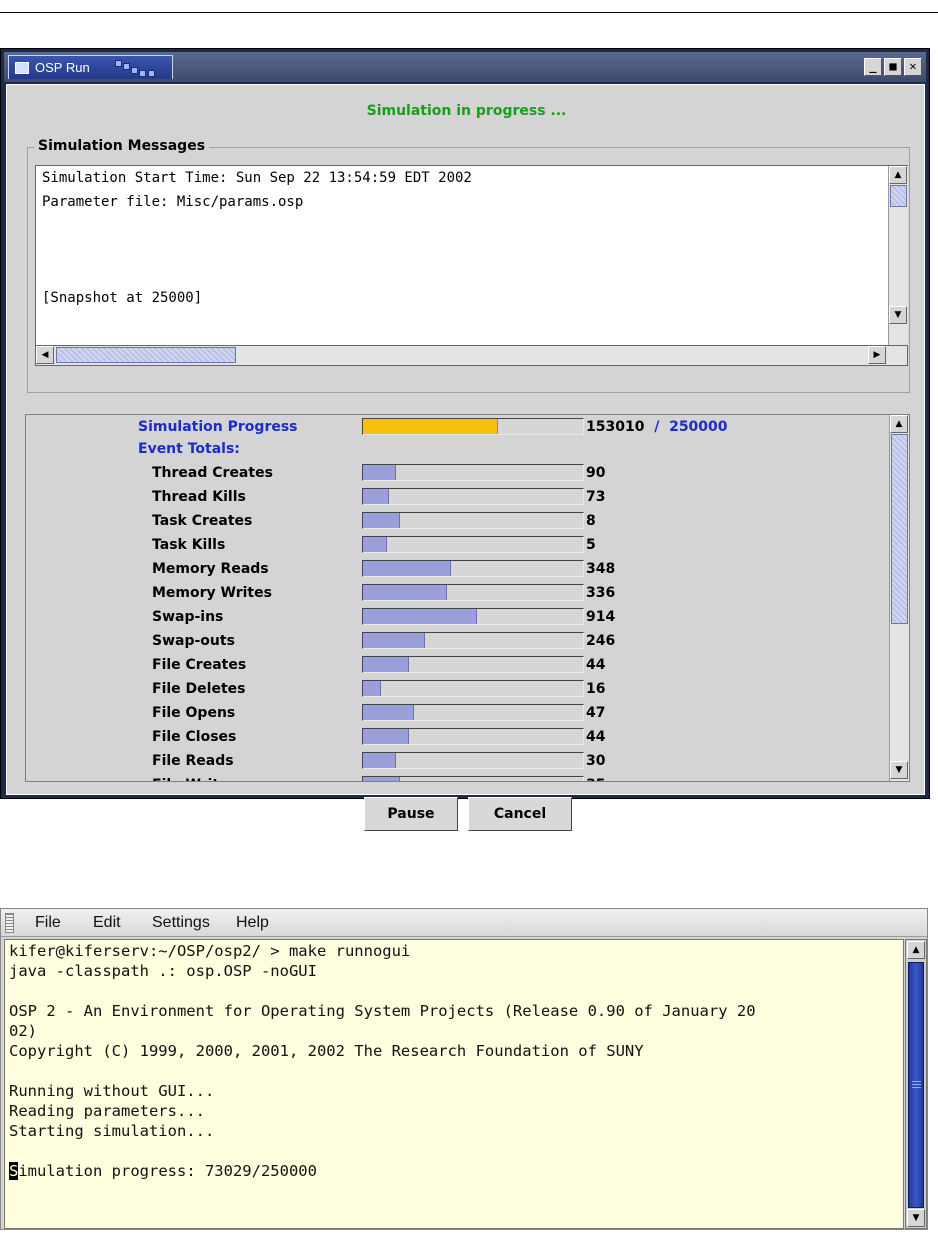 The height and width of the screenshot is (1242, 938). Describe the element at coordinates (23, 1031) in the screenshot. I see `terminal-line: 02)` at that location.